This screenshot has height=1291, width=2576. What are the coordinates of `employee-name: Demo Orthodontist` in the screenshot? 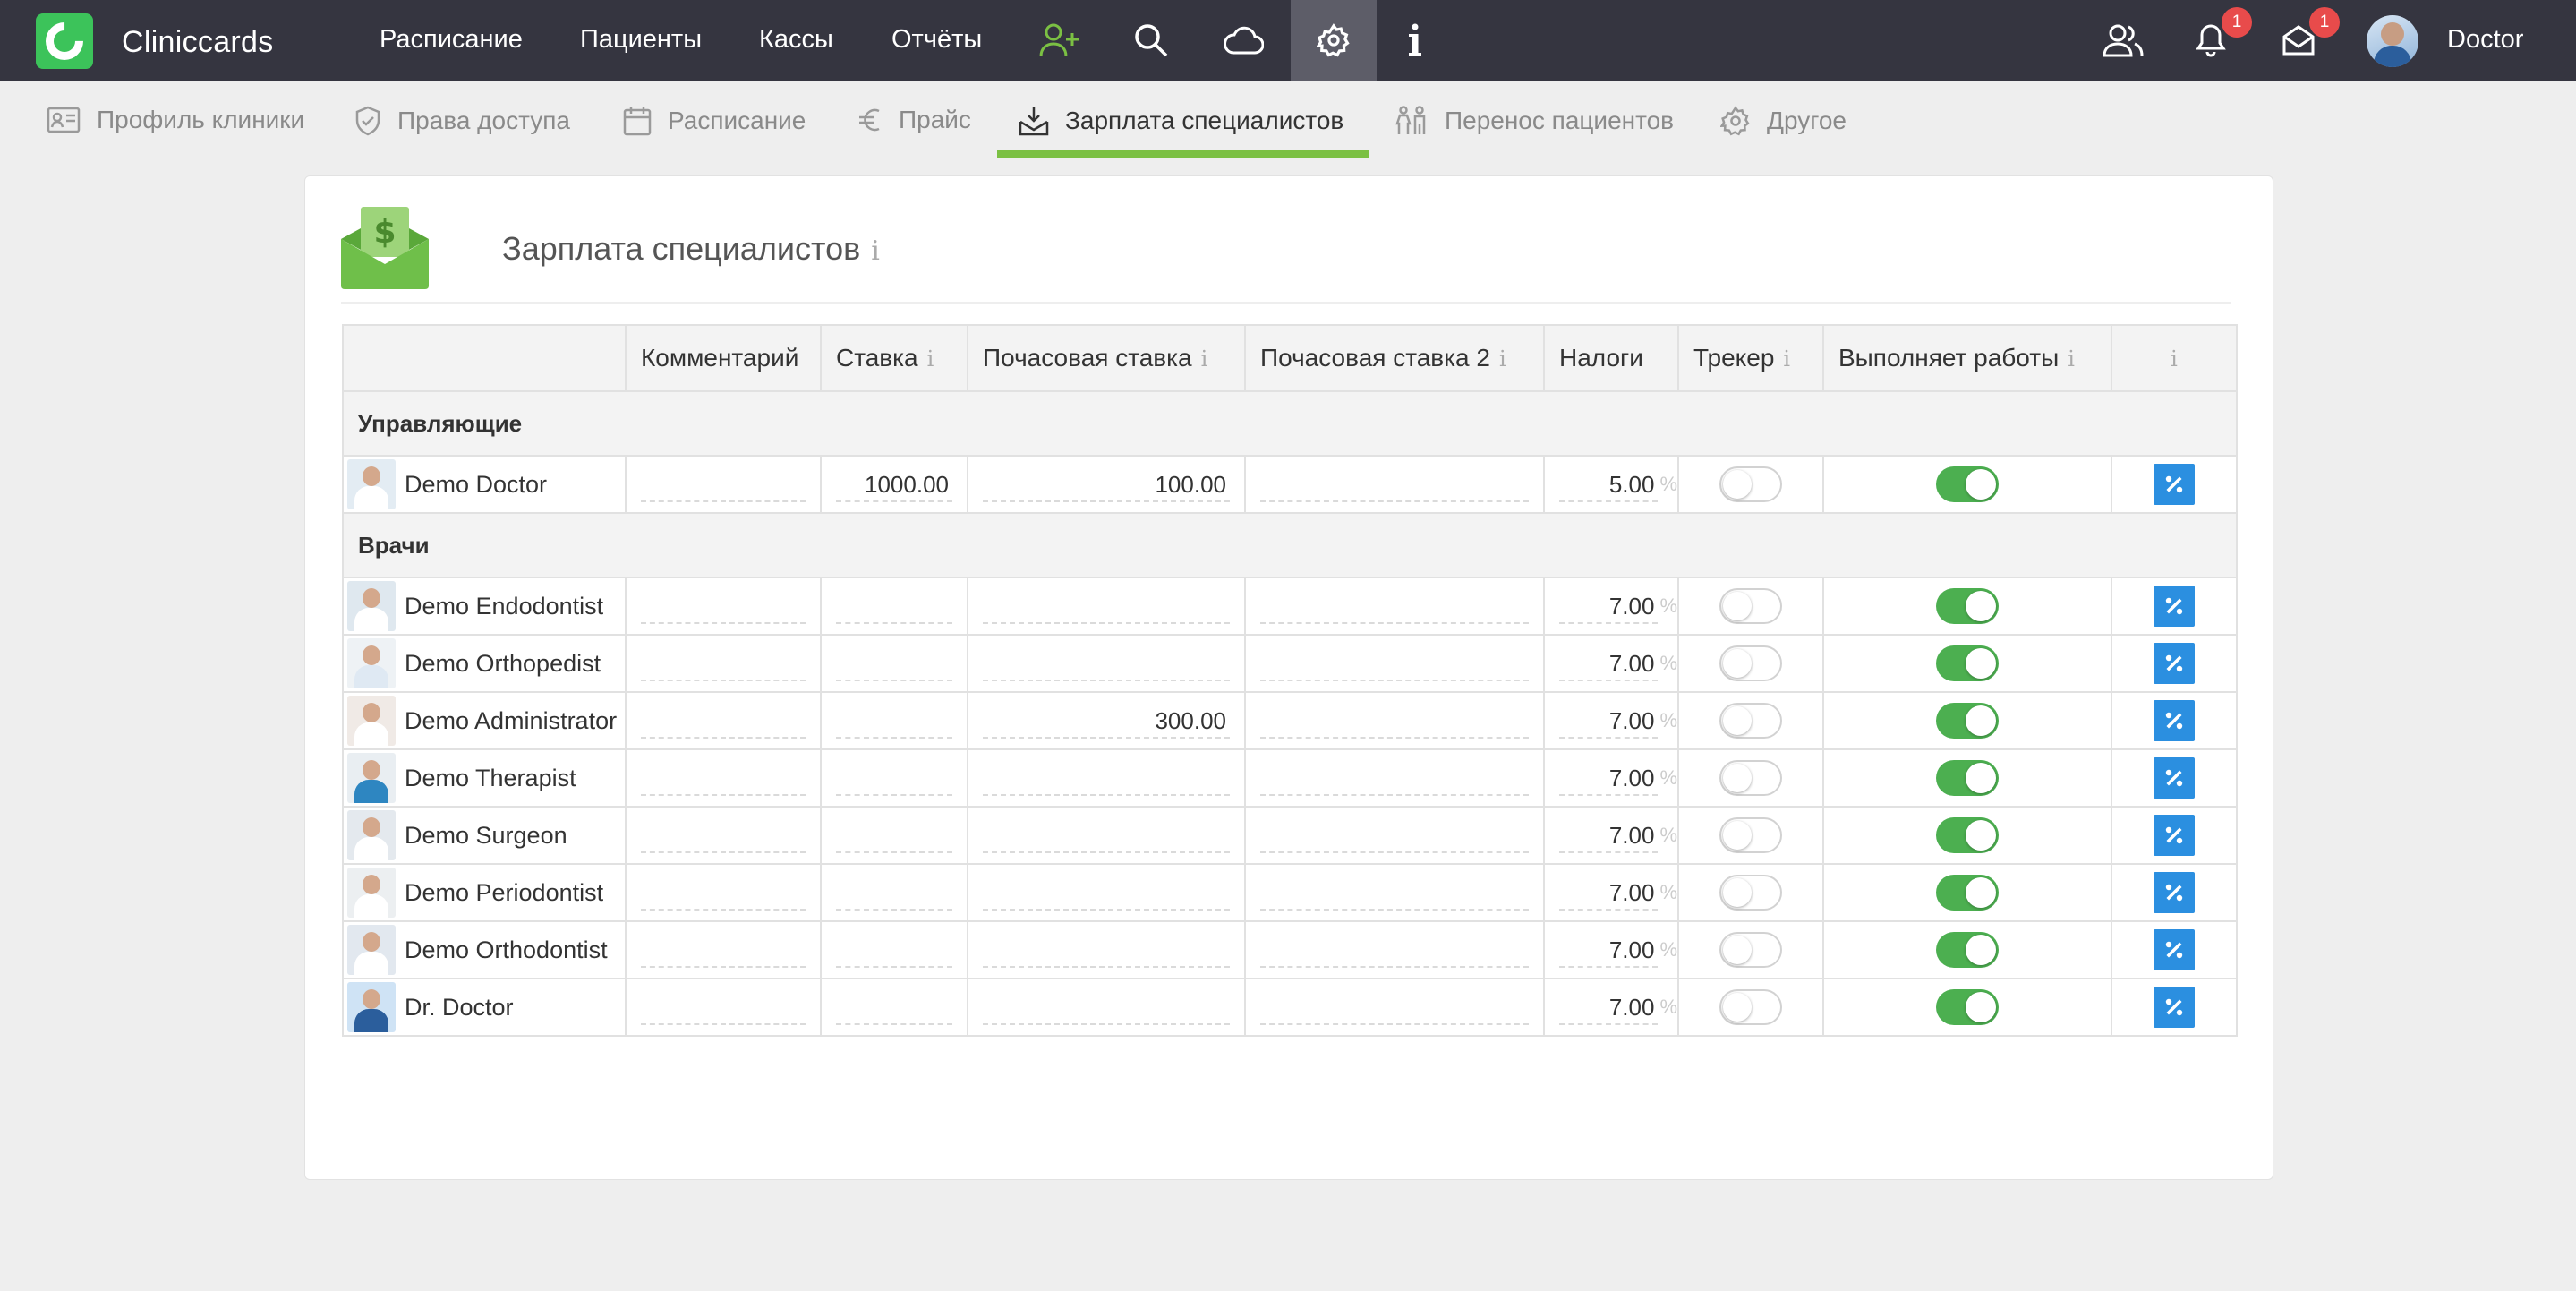 It's located at (506, 950).